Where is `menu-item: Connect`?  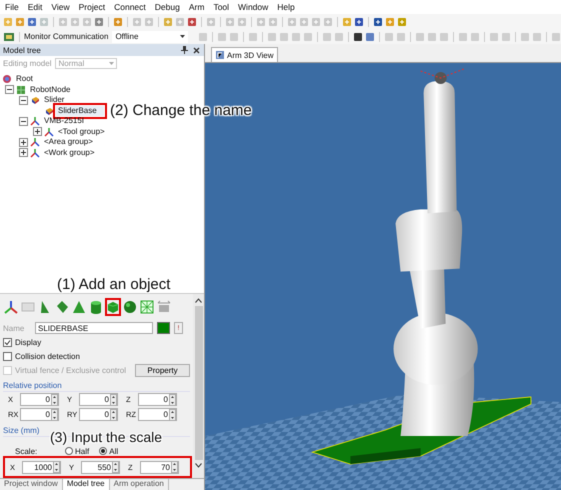 menu-item: Connect is located at coordinates (130, 7).